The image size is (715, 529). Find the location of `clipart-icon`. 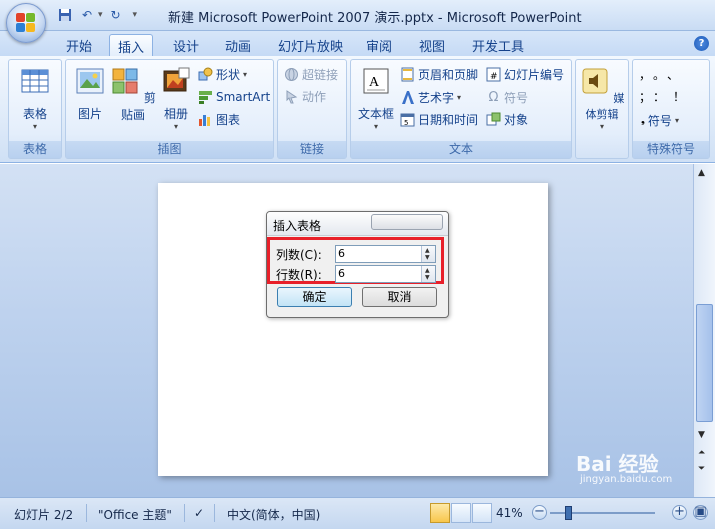

clipart-icon is located at coordinates (125, 81).